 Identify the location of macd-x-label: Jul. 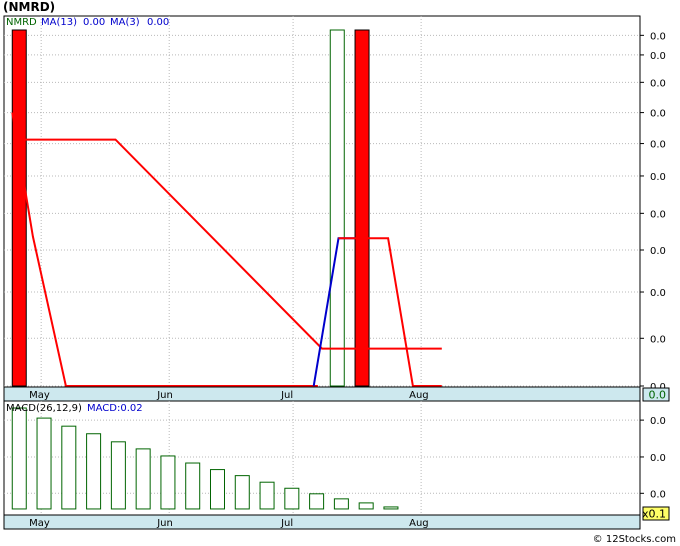
(286, 523).